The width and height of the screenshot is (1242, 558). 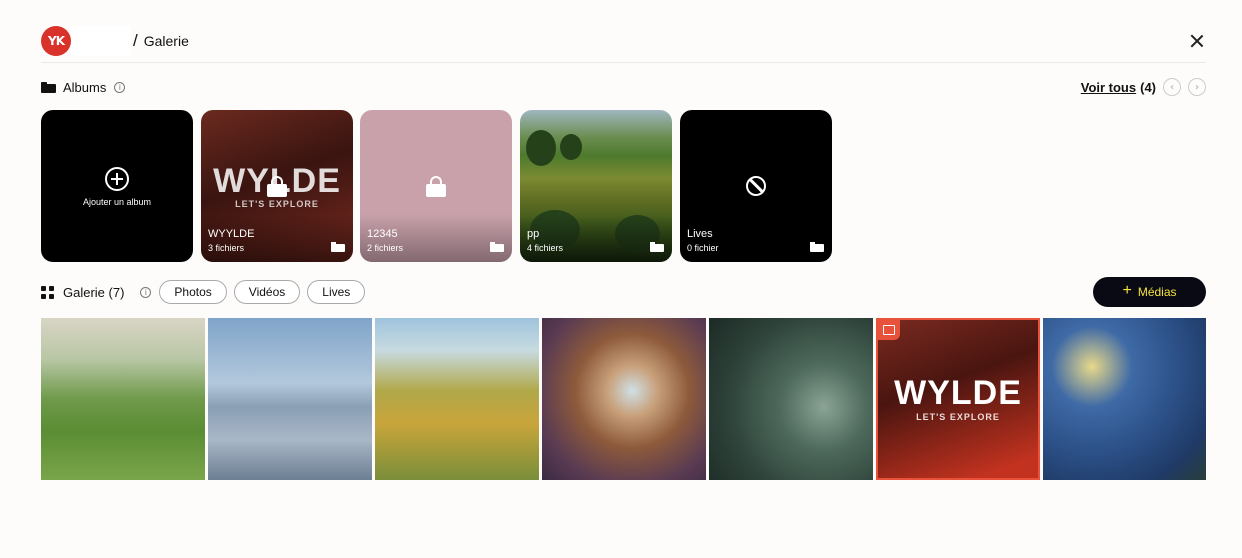 What do you see at coordinates (700, 234) in the screenshot?
I see `album-name: Lives` at bounding box center [700, 234].